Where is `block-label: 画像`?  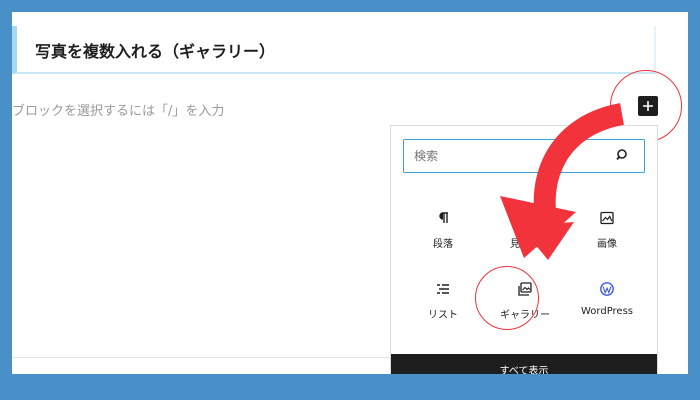
block-label: 画像 is located at coordinates (607, 244).